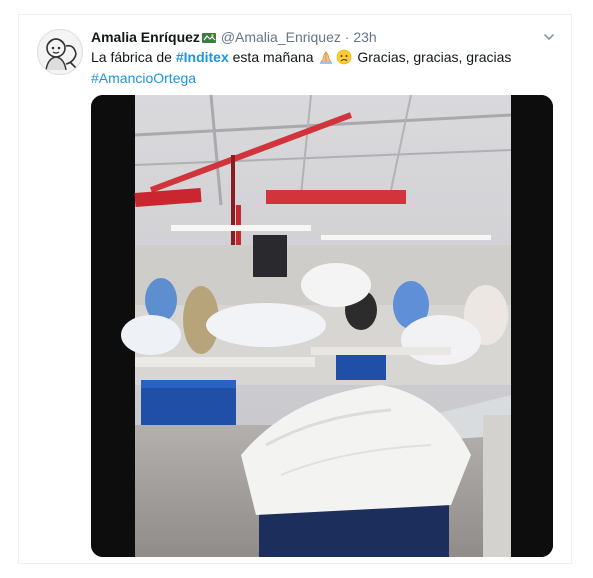  Describe the element at coordinates (145, 37) in the screenshot. I see `display-name: Amalia Enríquez` at that location.